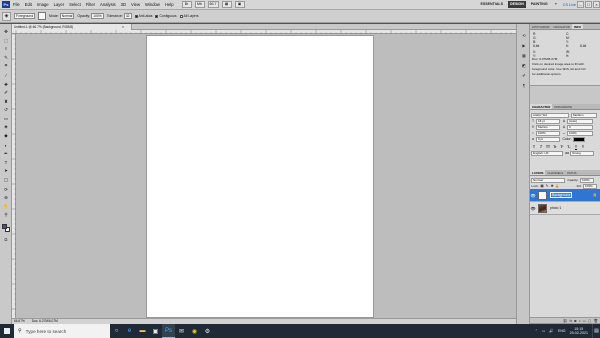 This screenshot has width=600, height=338. Describe the element at coordinates (533, 208) in the screenshot. I see `visibility-eye-icon: 👁` at that location.